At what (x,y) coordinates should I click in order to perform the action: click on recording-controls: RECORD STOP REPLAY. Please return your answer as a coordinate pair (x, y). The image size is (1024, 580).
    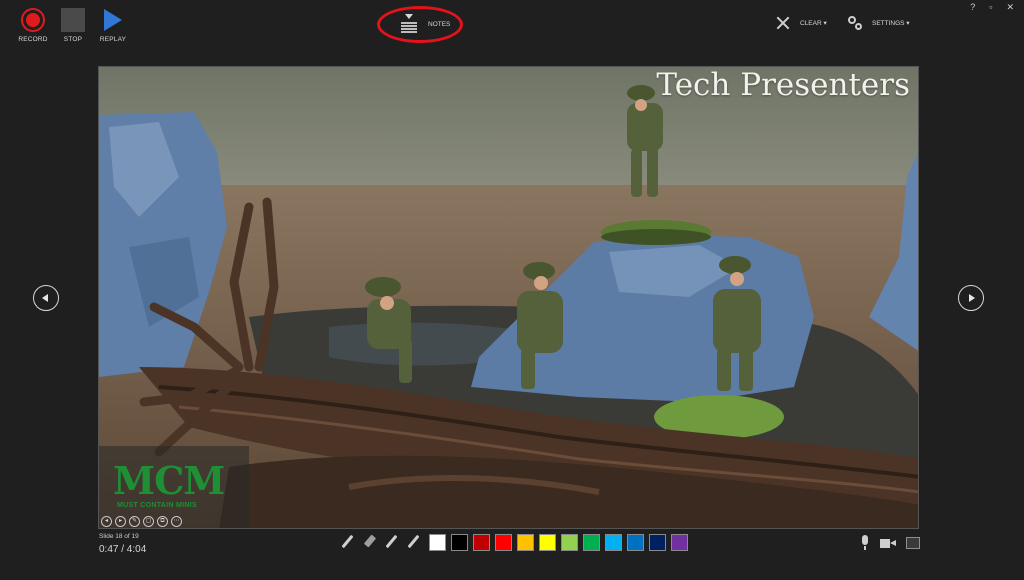
    Looking at the image, I should click on (73, 25).